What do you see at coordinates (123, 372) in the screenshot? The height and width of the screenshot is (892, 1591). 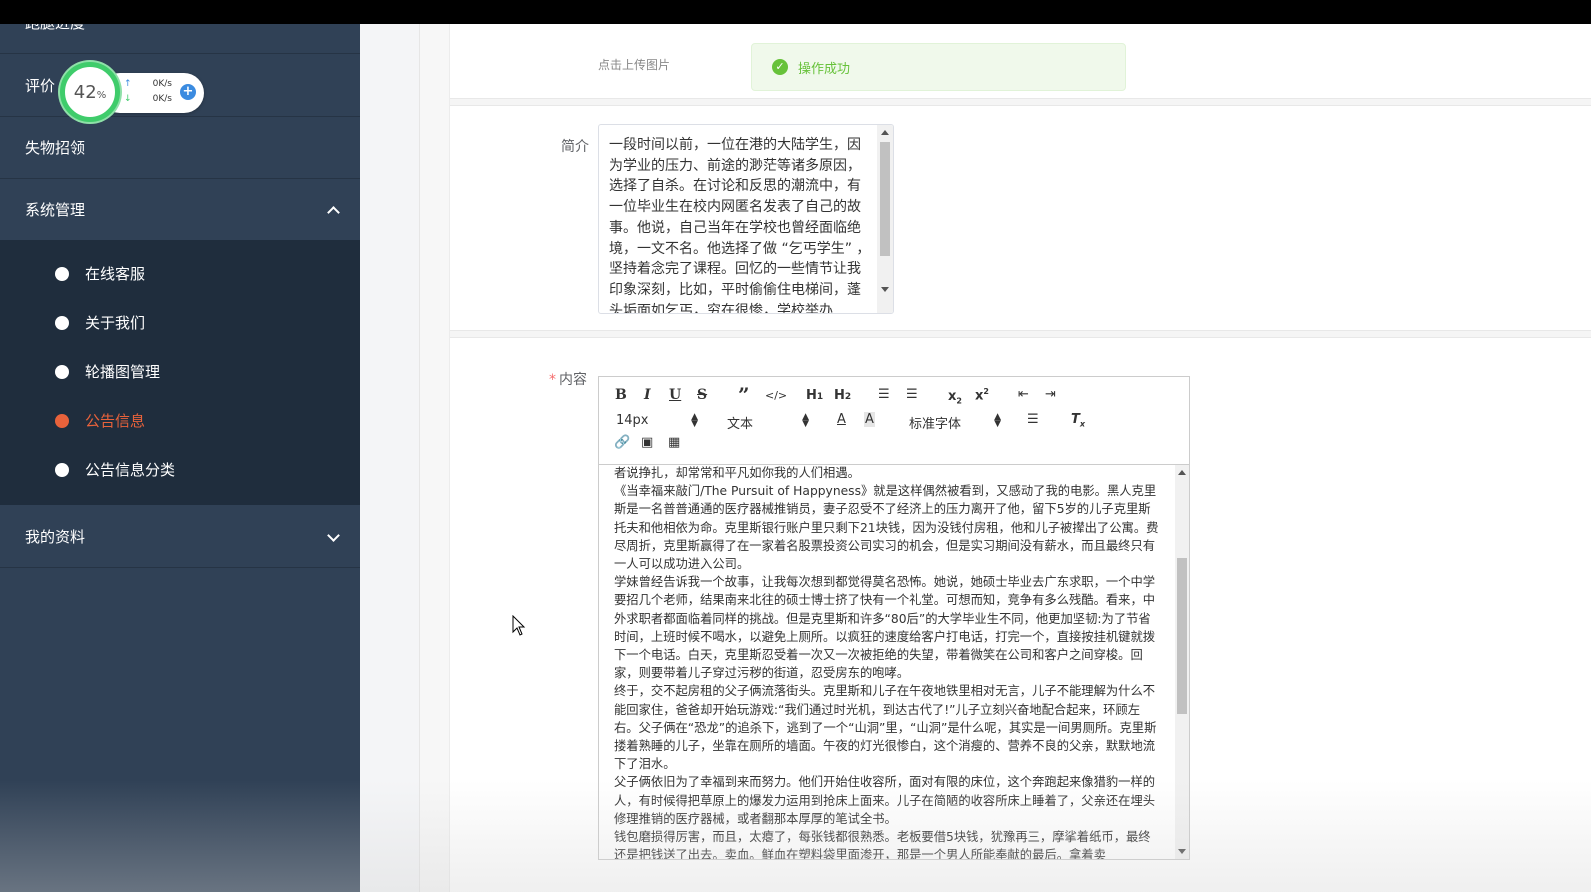 I see `submenu-item-label: 轮播图管理` at bounding box center [123, 372].